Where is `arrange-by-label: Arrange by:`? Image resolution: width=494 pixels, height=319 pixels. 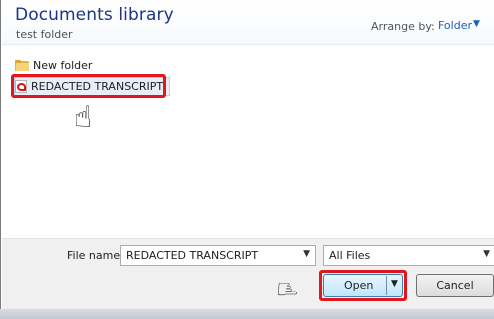 arrange-by-label: Arrange by: is located at coordinates (403, 26).